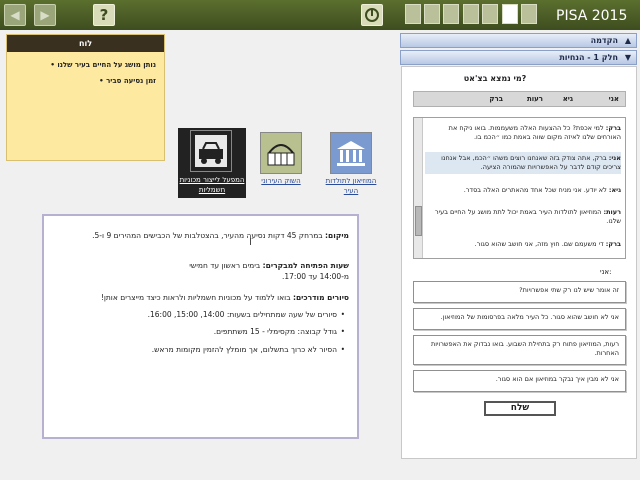 The height and width of the screenshot is (480, 640). Describe the element at coordinates (520, 408) in the screenshot. I see `send-button: שלח` at that location.